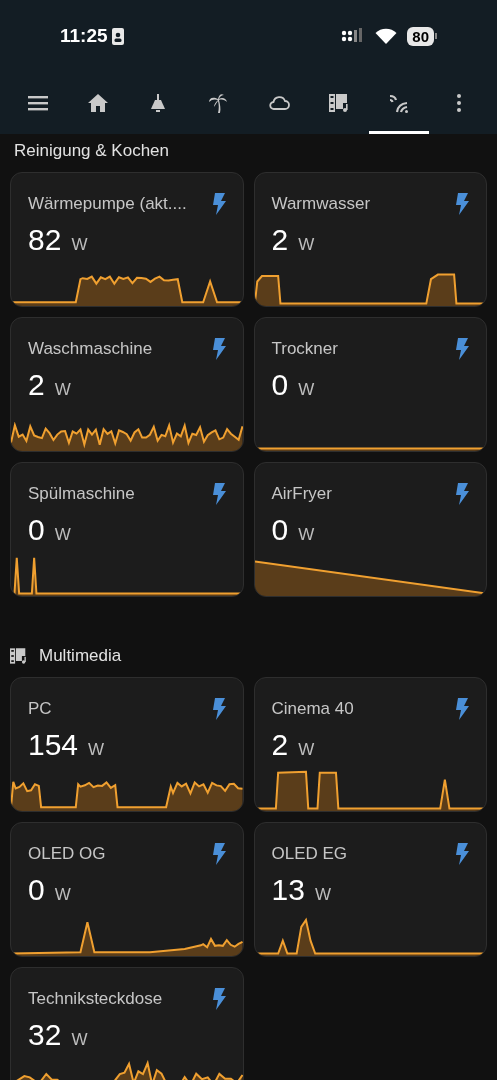  Describe the element at coordinates (310, 854) in the screenshot. I see `sensor-name: OLED EG` at that location.